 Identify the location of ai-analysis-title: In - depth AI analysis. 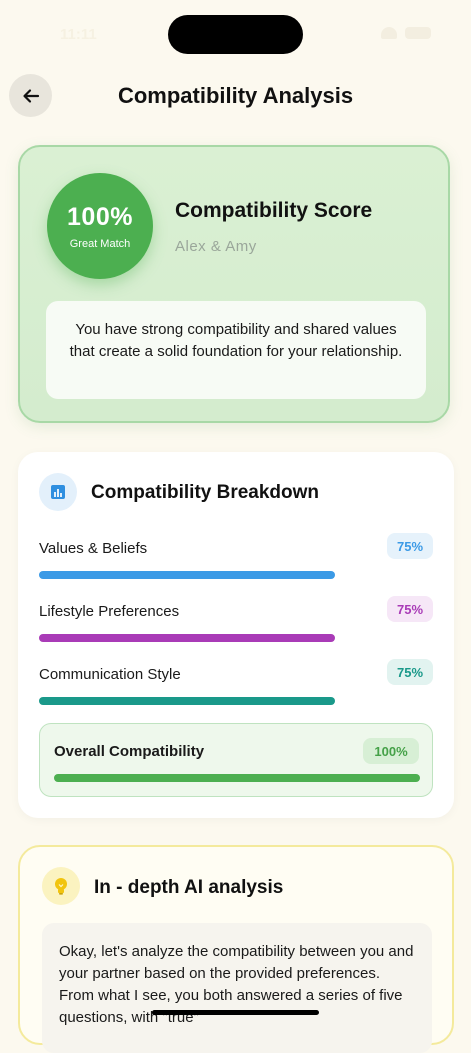
(189, 887).